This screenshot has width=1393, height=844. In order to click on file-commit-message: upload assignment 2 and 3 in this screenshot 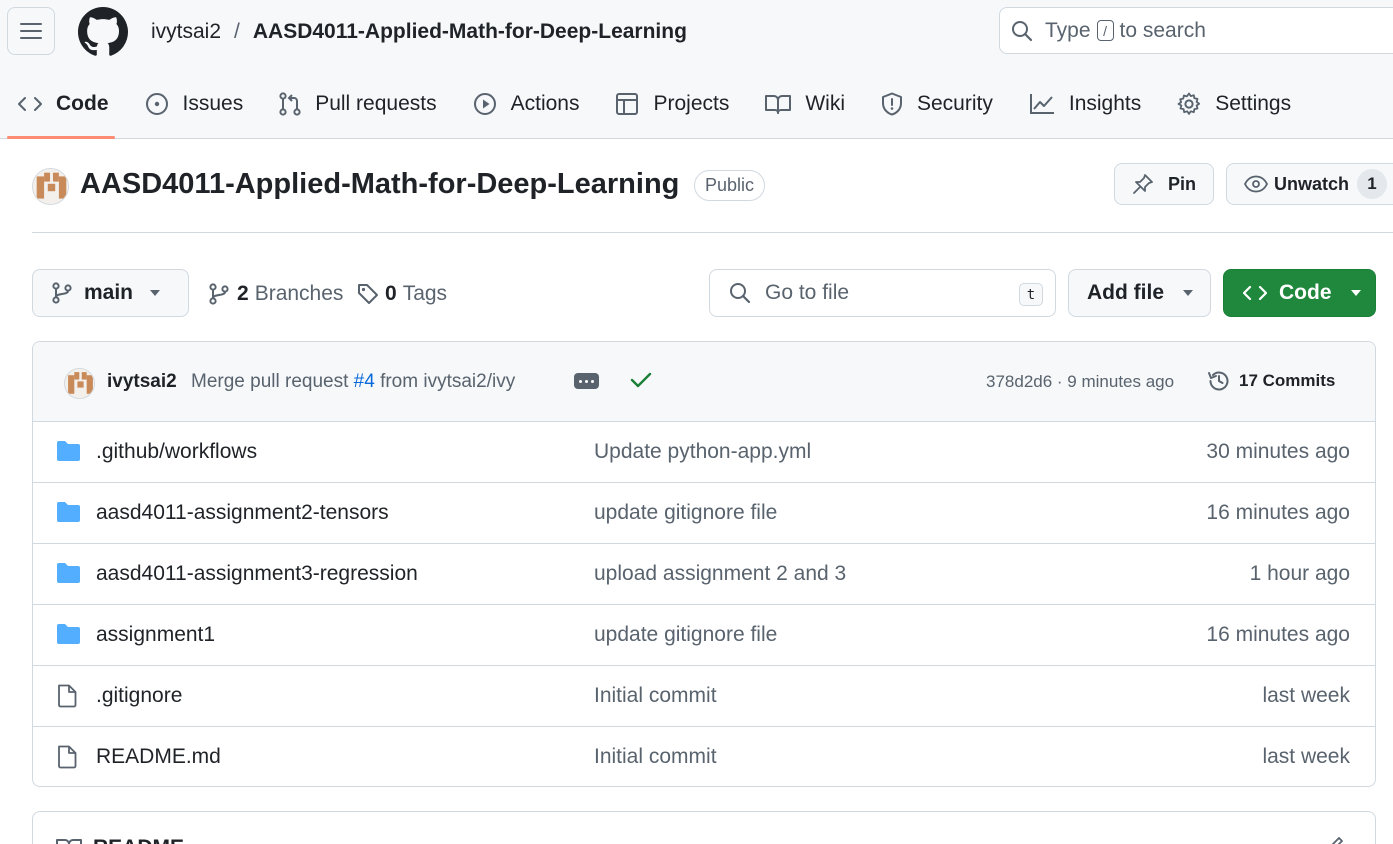, I will do `click(720, 574)`.